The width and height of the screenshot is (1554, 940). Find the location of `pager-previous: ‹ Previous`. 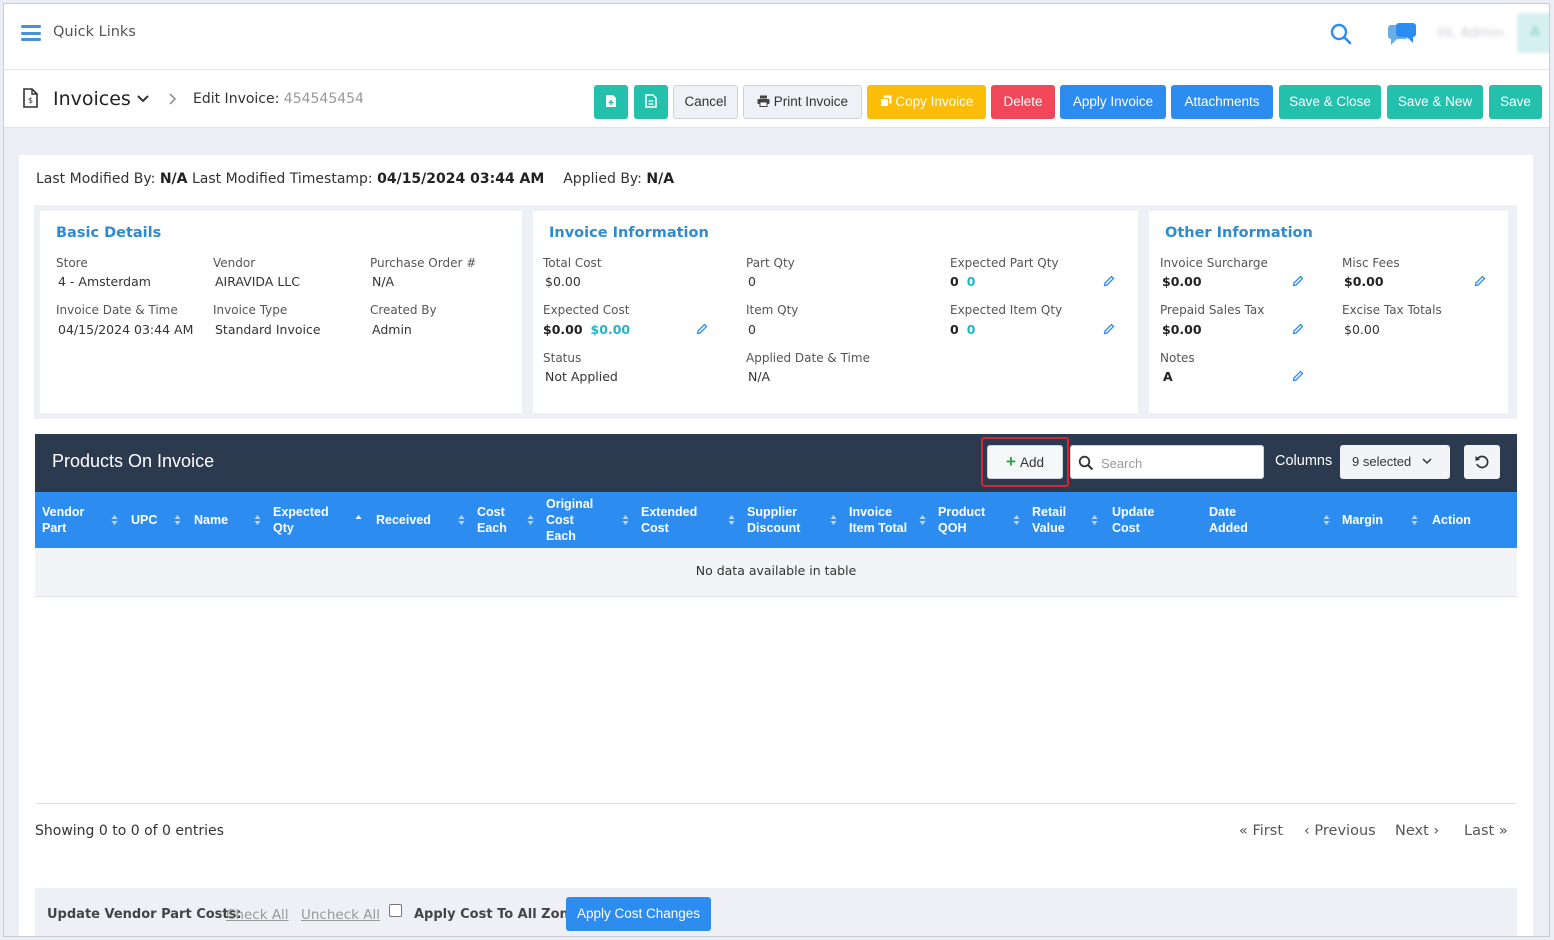

pager-previous: ‹ Previous is located at coordinates (1340, 831).